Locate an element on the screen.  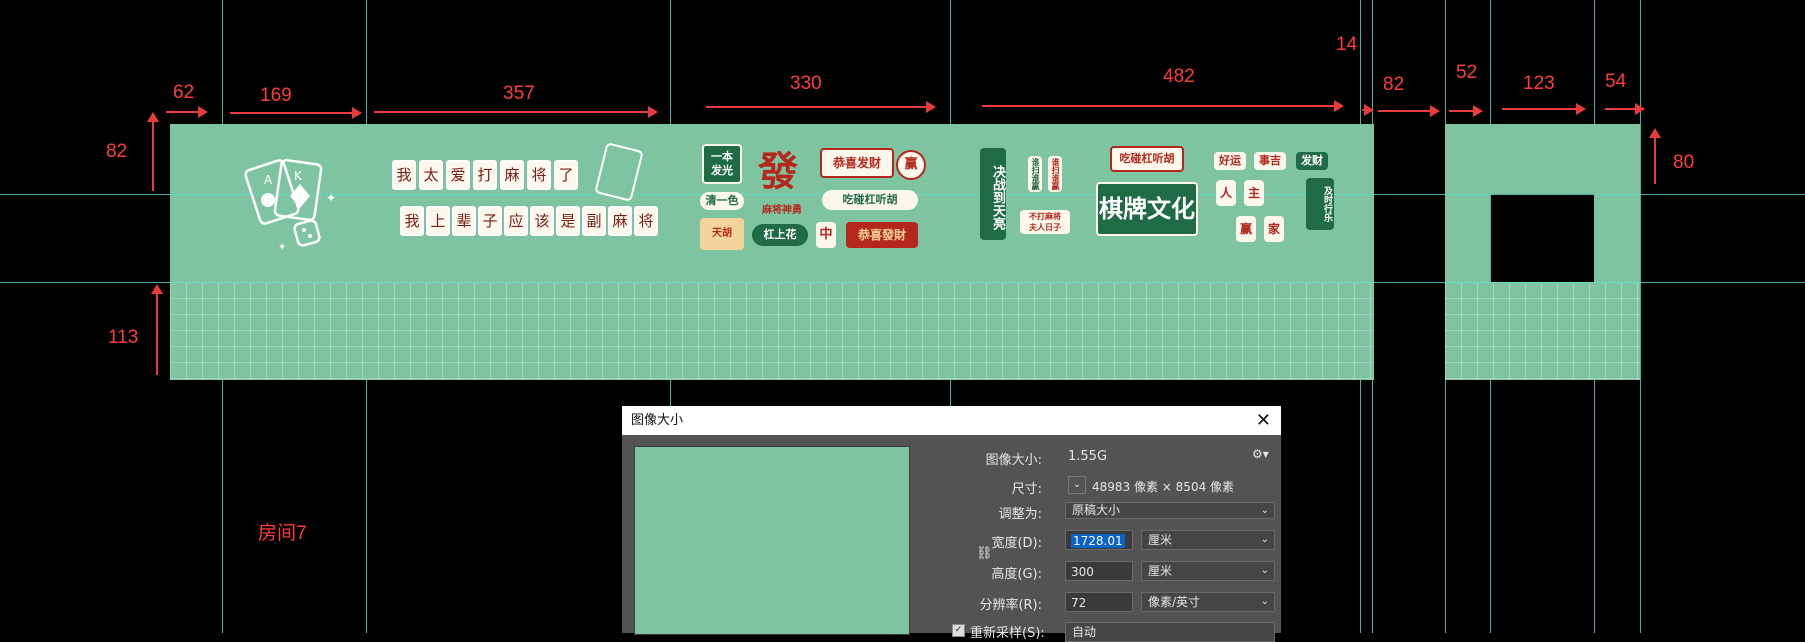
room-label: 房间7 is located at coordinates (282, 533).